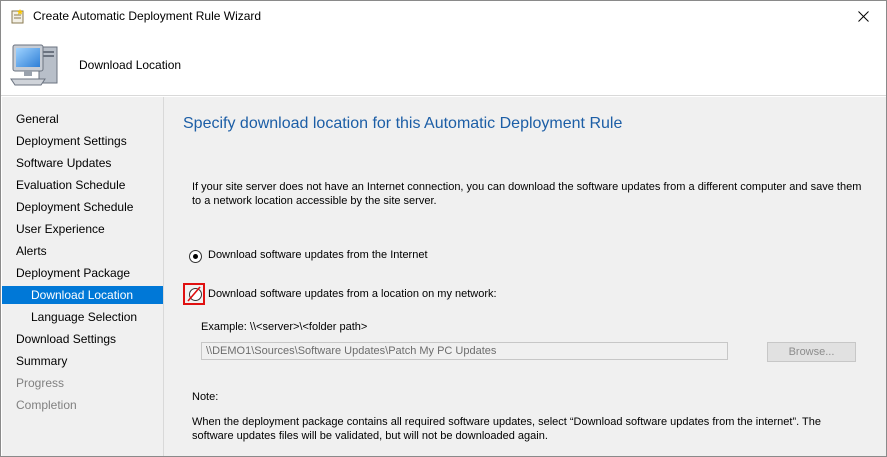  I want to click on sidebar-item-label: User Experience, so click(60, 229).